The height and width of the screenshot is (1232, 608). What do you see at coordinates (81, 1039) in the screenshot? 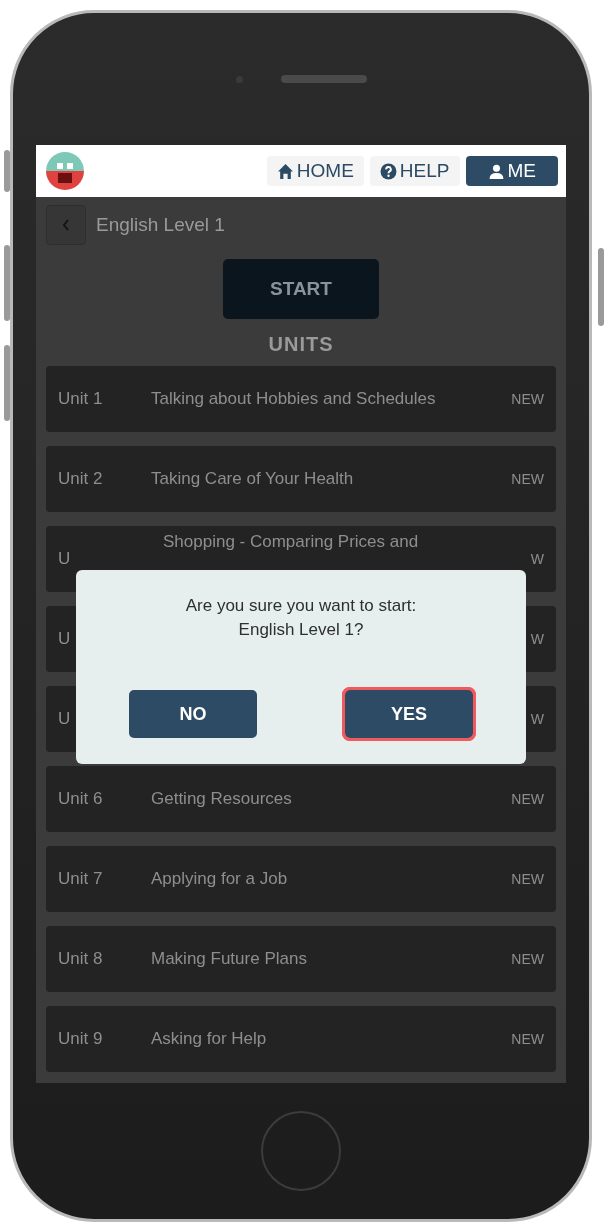
I see `unit-number: Unit 9` at bounding box center [81, 1039].